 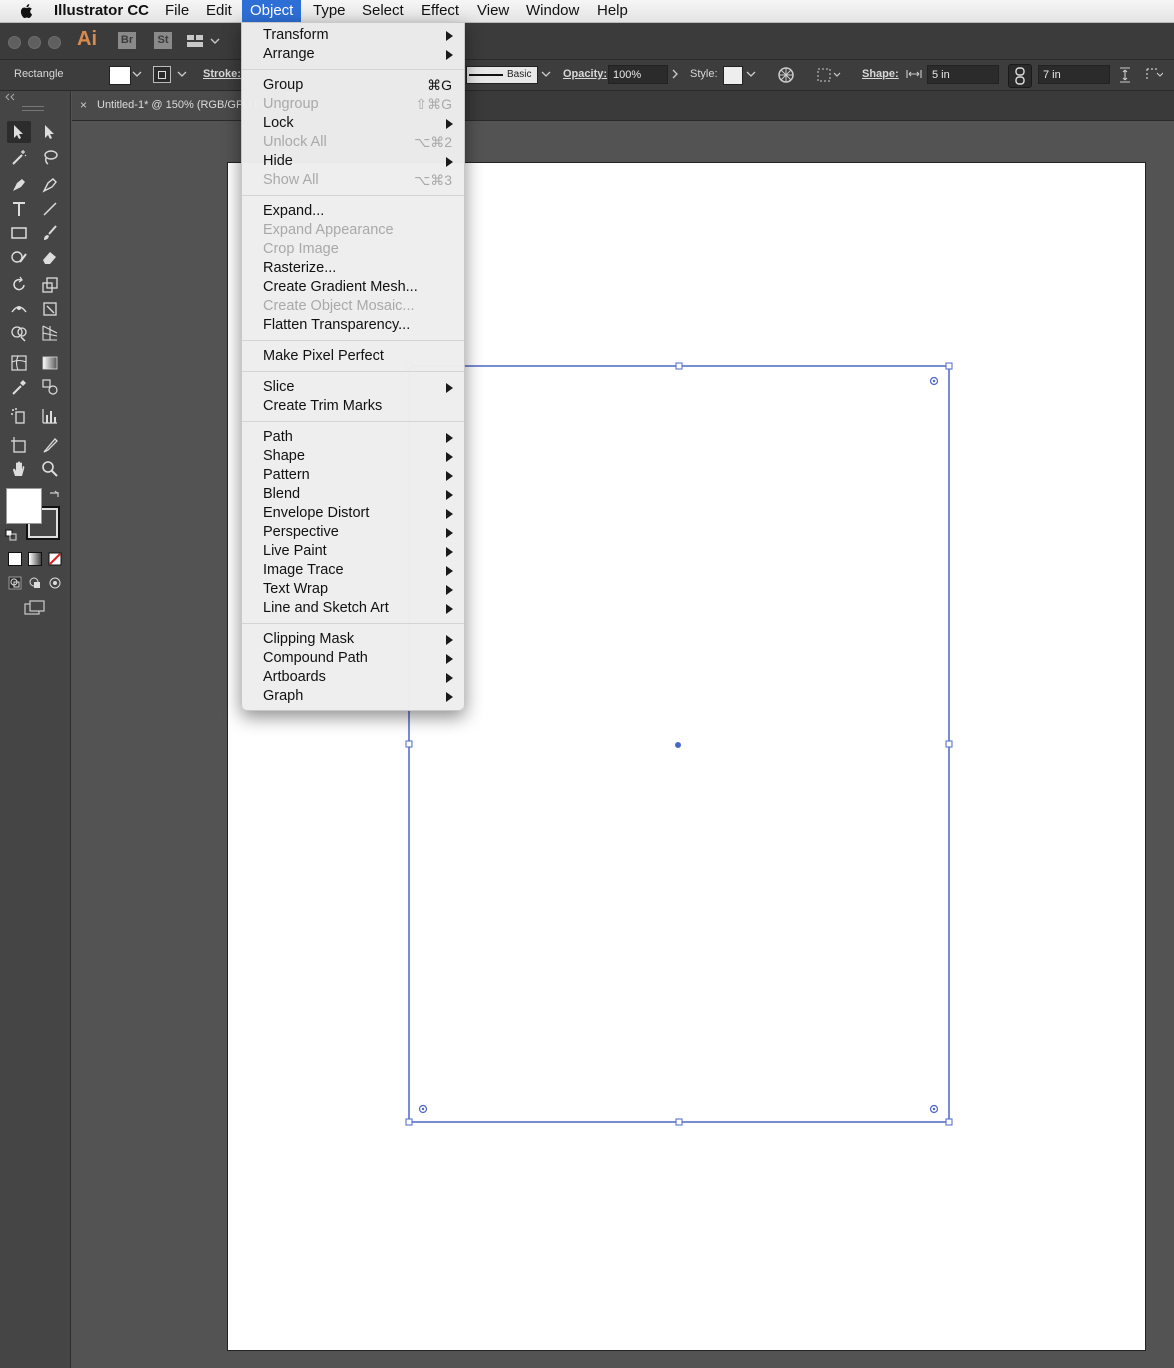 I want to click on menu-item-label: Hide, so click(x=278, y=161).